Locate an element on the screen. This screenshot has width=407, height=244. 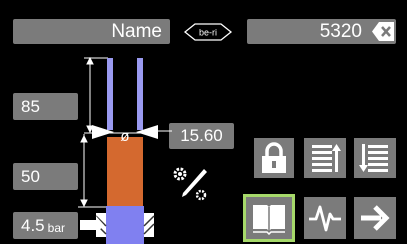
tube-right is located at coordinates (140, 94).